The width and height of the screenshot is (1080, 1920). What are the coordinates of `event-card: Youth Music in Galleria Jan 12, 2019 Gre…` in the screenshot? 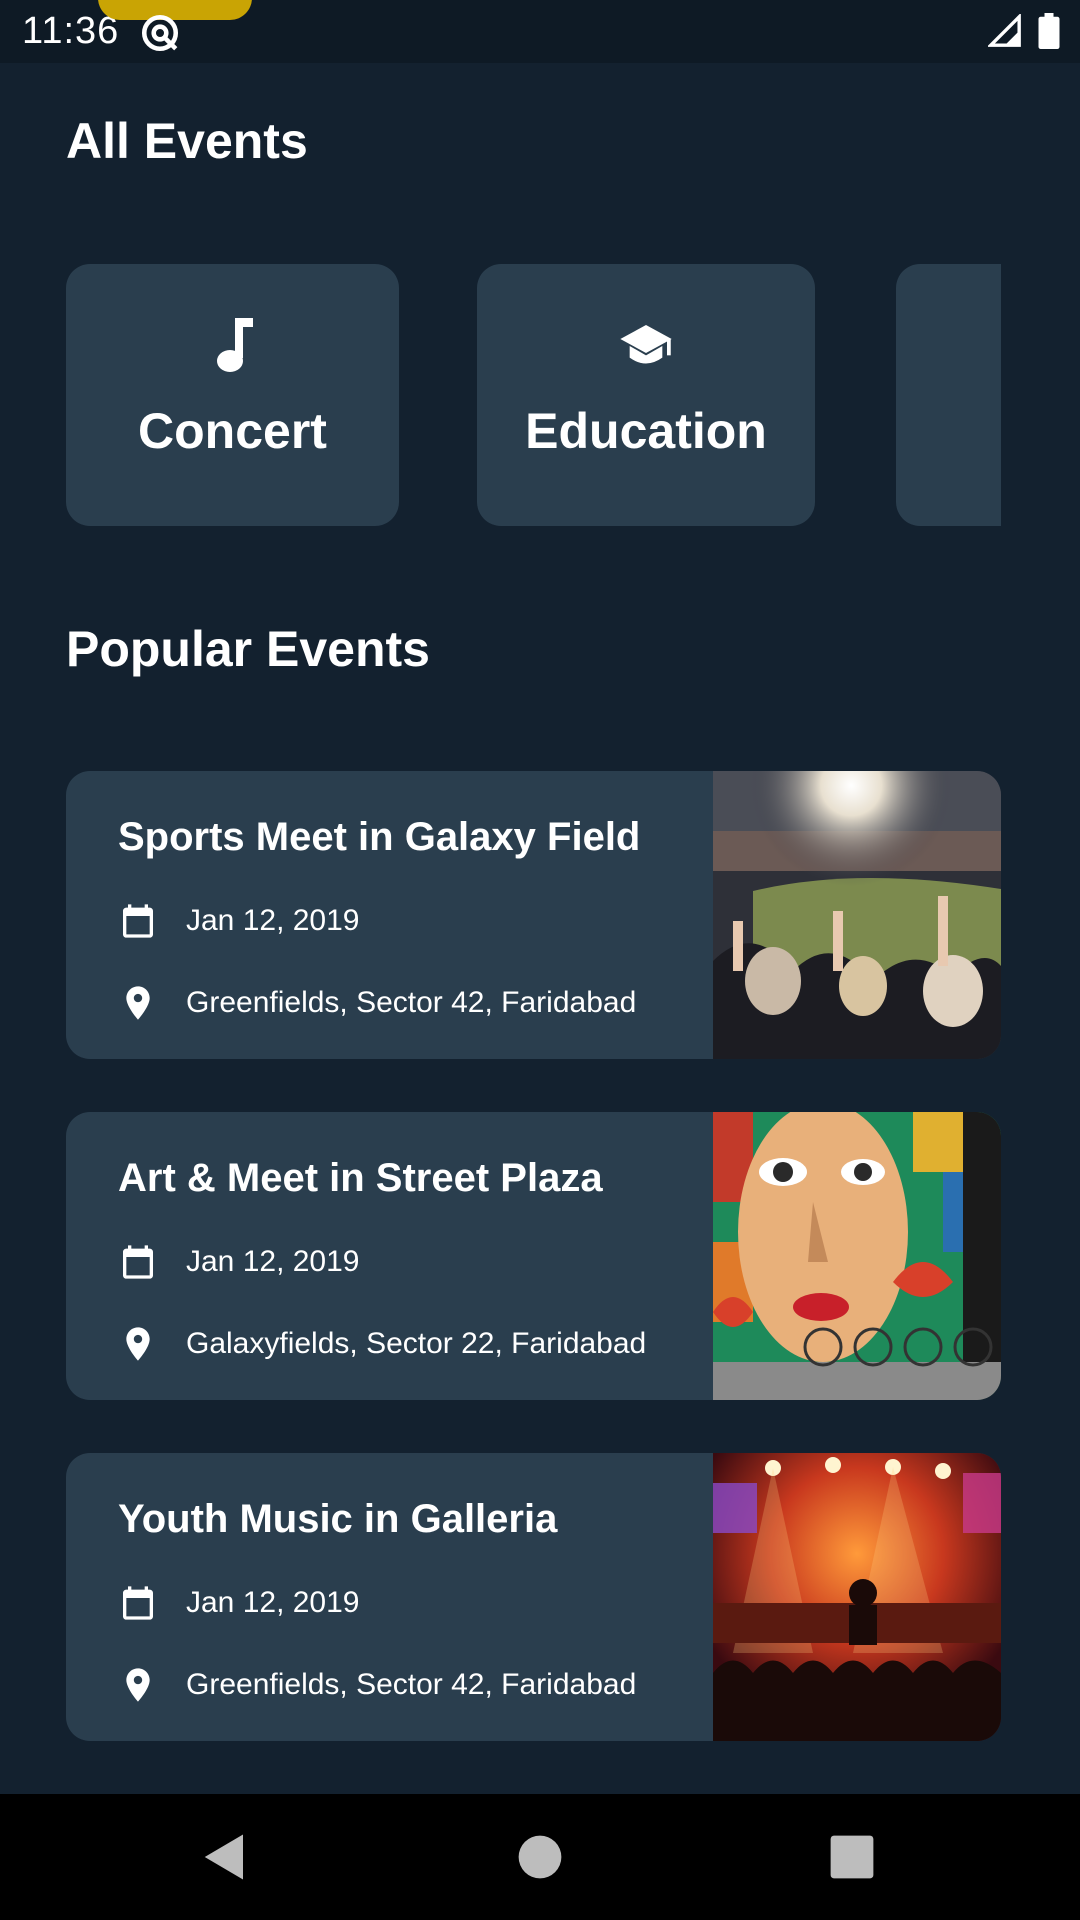 It's located at (533, 1597).